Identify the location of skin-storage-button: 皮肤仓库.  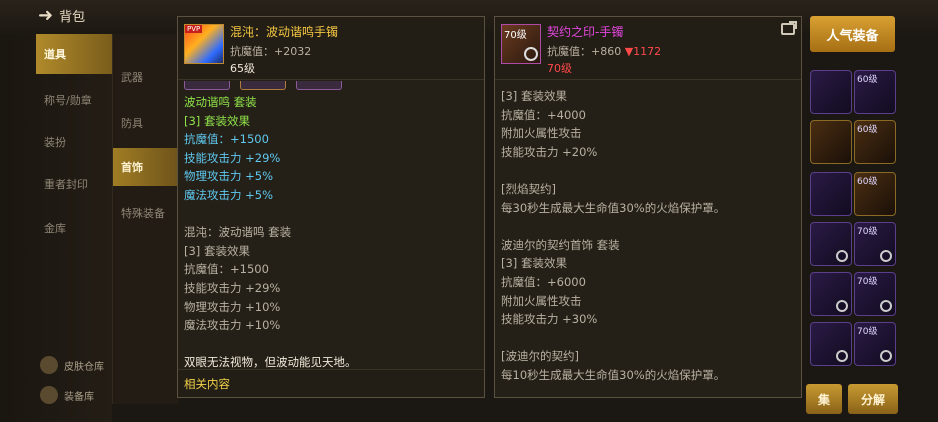
(72, 365).